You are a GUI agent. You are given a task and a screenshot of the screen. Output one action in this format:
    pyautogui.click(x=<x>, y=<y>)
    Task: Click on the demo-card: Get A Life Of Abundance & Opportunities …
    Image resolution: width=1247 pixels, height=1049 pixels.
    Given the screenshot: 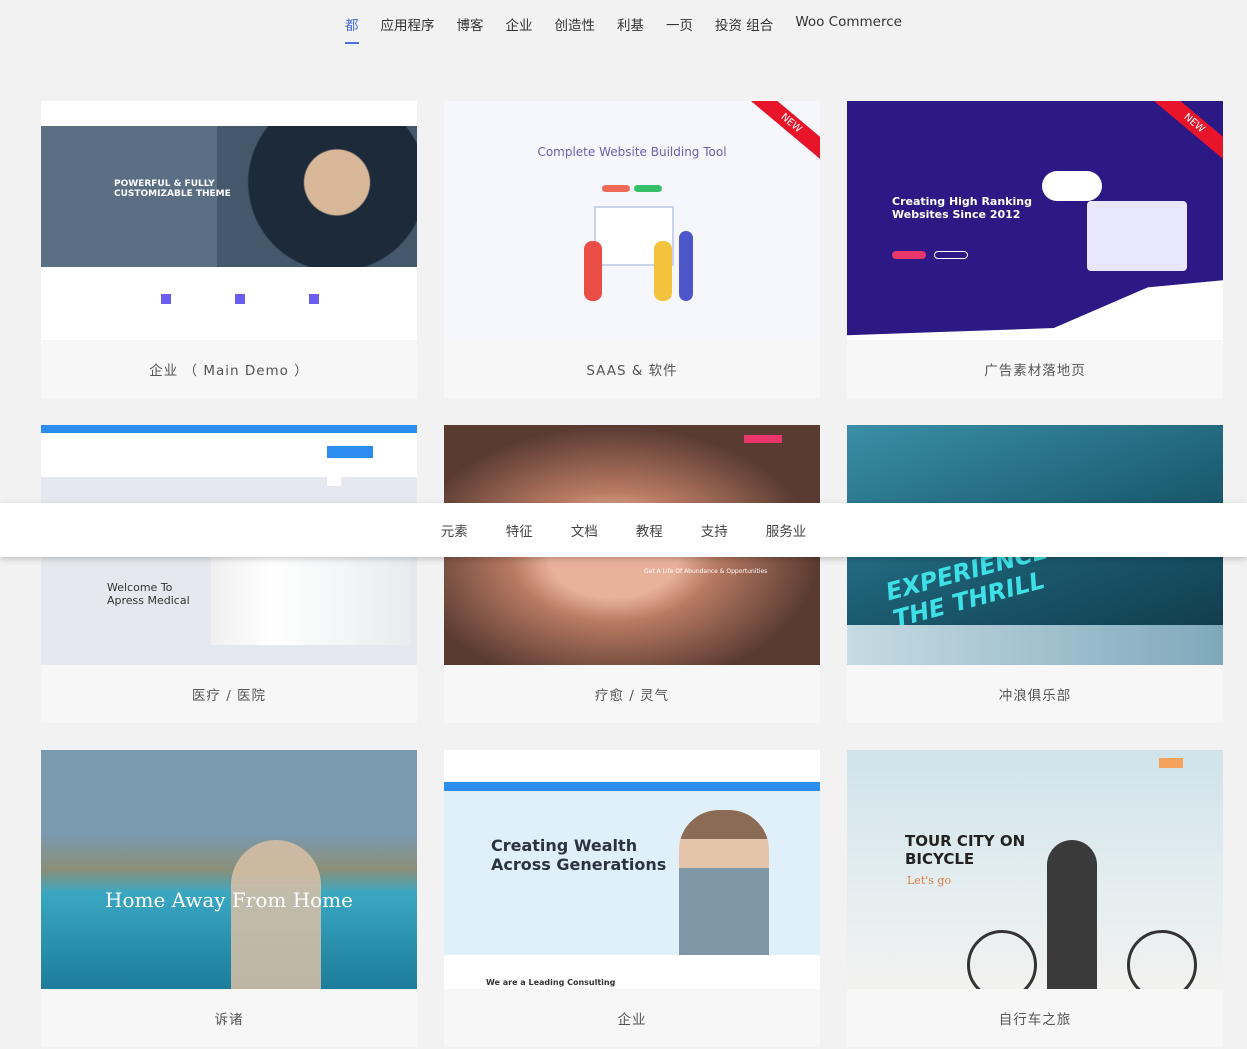 What is the action you would take?
    pyautogui.click(x=632, y=574)
    